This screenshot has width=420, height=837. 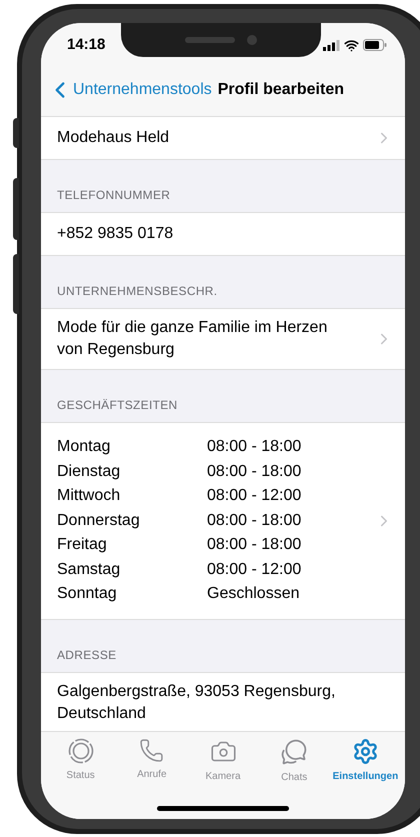 I want to click on chat-bubbles-icon, so click(x=294, y=752).